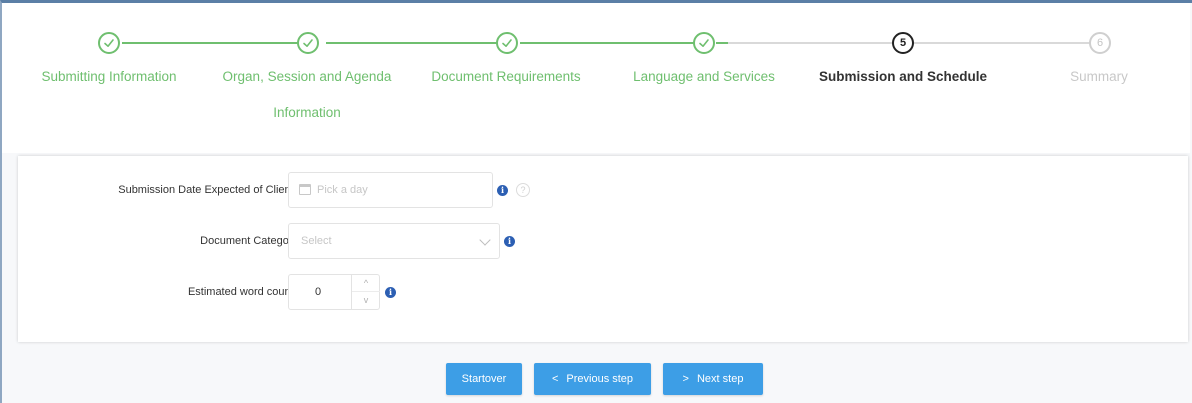 The height and width of the screenshot is (403, 1192). What do you see at coordinates (502, 190) in the screenshot?
I see `submission-date-info-icon: i` at bounding box center [502, 190].